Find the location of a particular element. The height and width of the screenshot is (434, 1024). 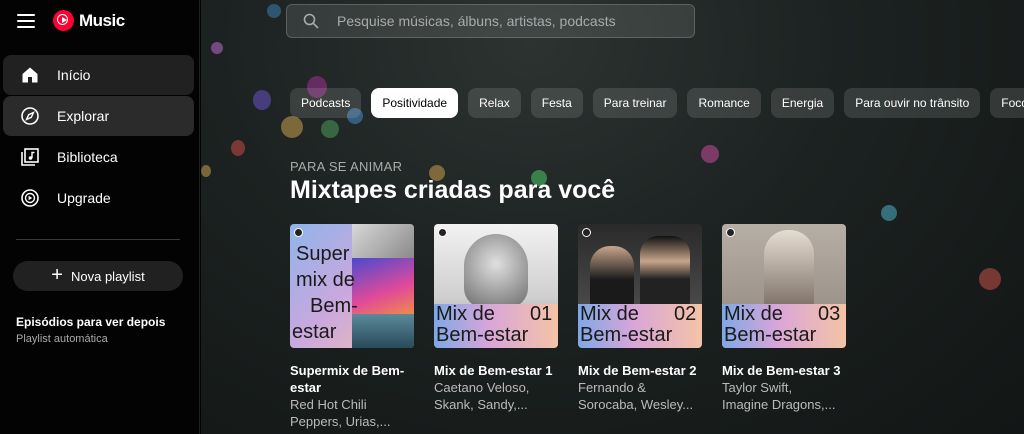

artists-line: Taylor Swift, is located at coordinates (757, 387).